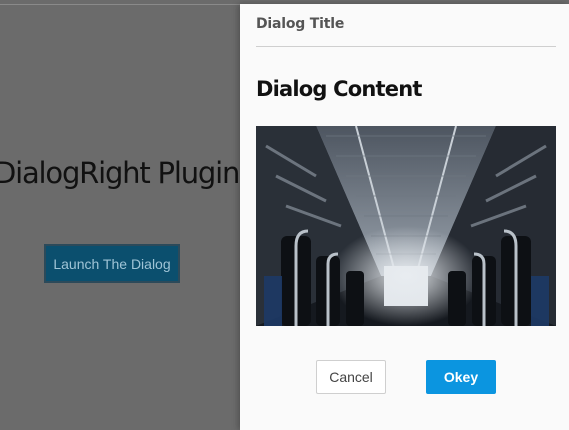  I want to click on okey-button: Okey, so click(461, 377).